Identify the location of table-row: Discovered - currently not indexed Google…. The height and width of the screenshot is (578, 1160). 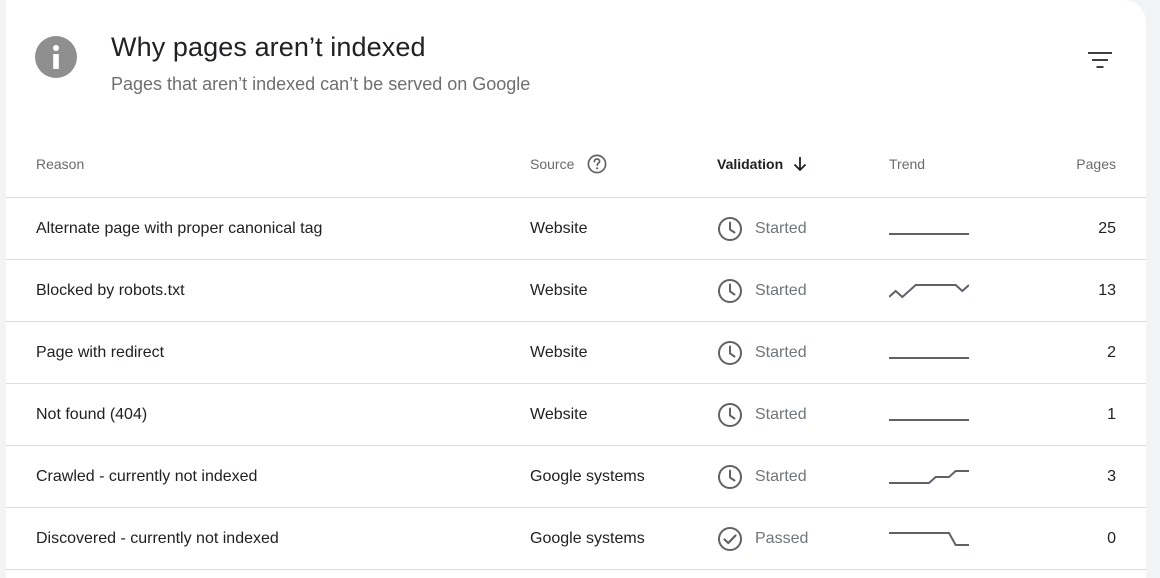
(576, 539).